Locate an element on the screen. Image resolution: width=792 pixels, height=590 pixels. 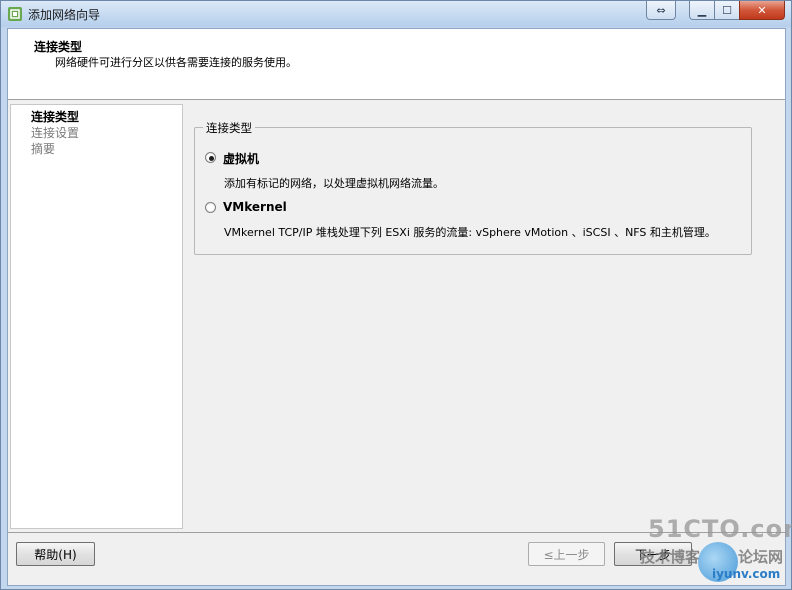
help-button: 帮助(H) is located at coordinates (55, 554).